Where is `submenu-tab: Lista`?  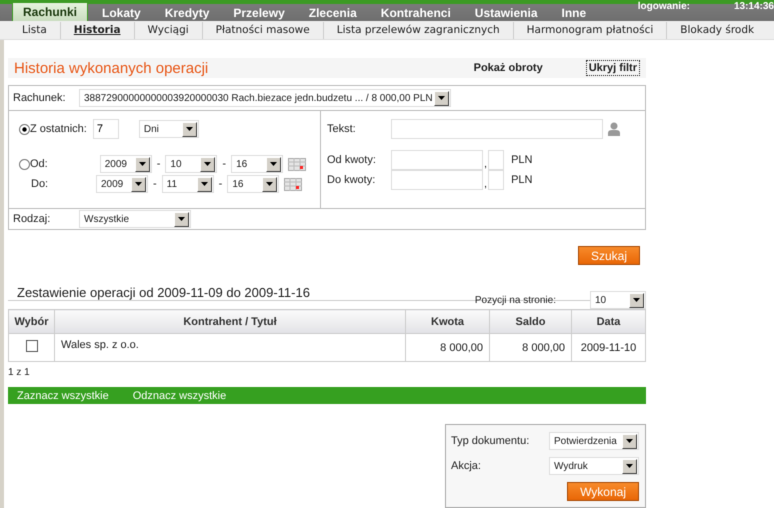 submenu-tab: Lista is located at coordinates (35, 30).